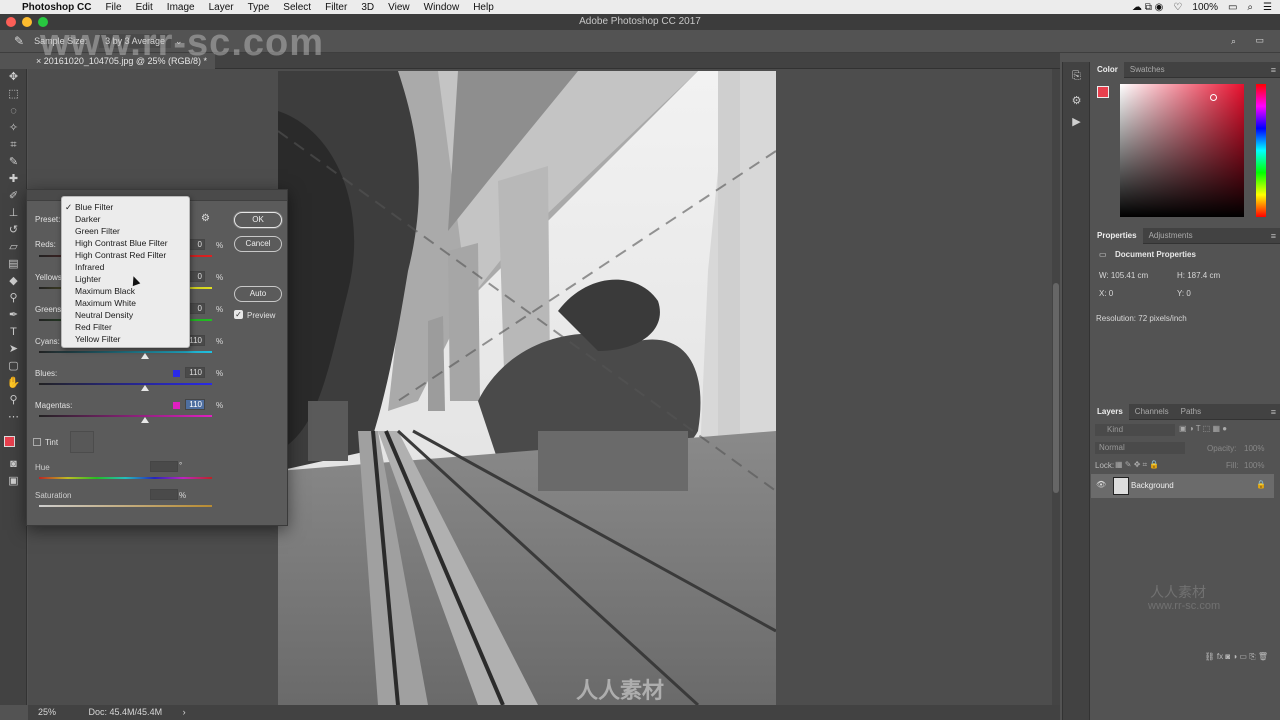  I want to click on eyedropper-icon: ✎, so click(19, 41).